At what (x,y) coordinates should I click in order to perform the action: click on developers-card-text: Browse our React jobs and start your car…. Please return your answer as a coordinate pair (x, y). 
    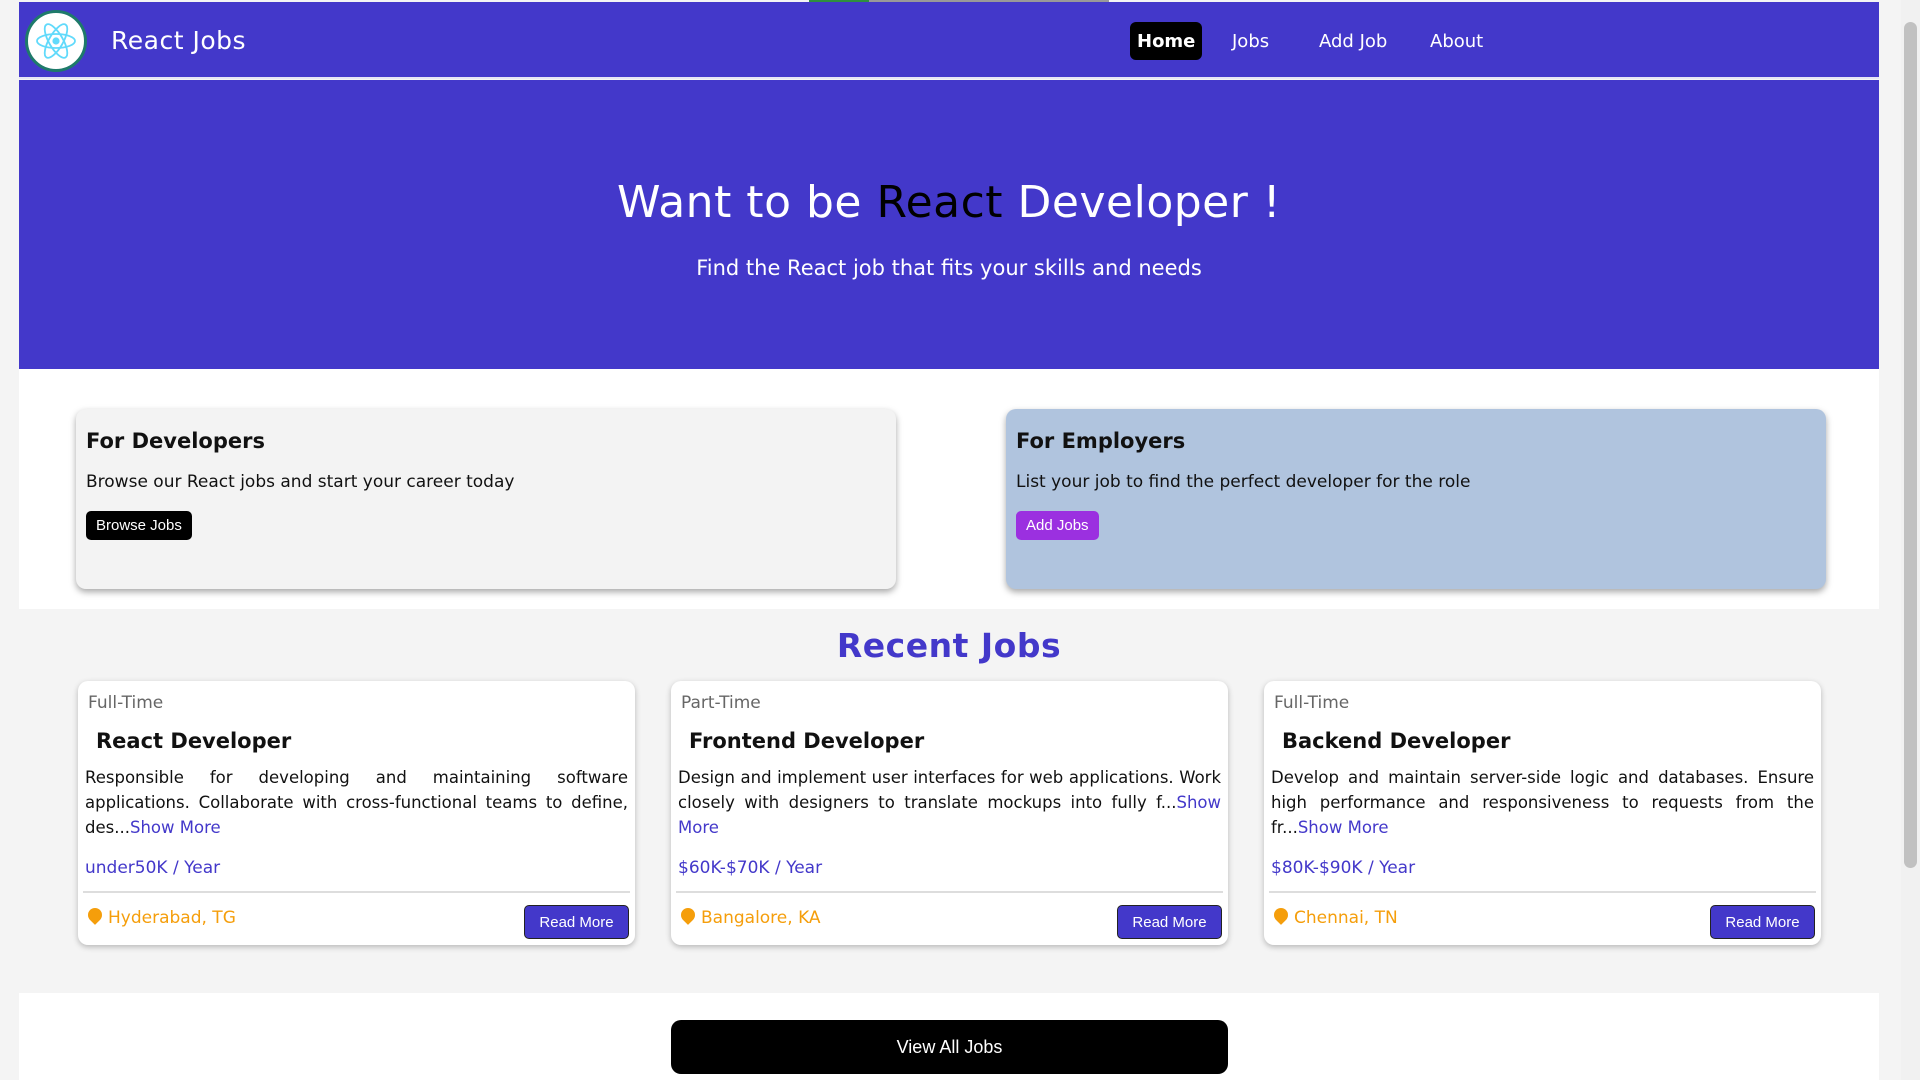
    Looking at the image, I should click on (300, 482).